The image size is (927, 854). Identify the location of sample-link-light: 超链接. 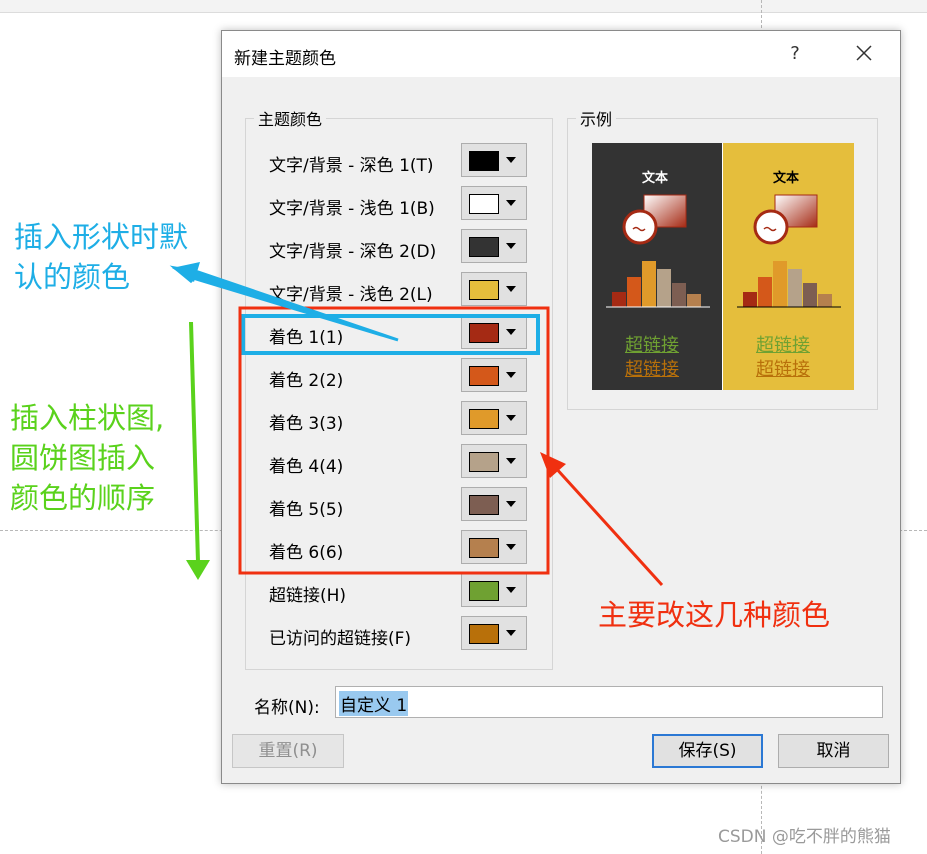
(783, 345).